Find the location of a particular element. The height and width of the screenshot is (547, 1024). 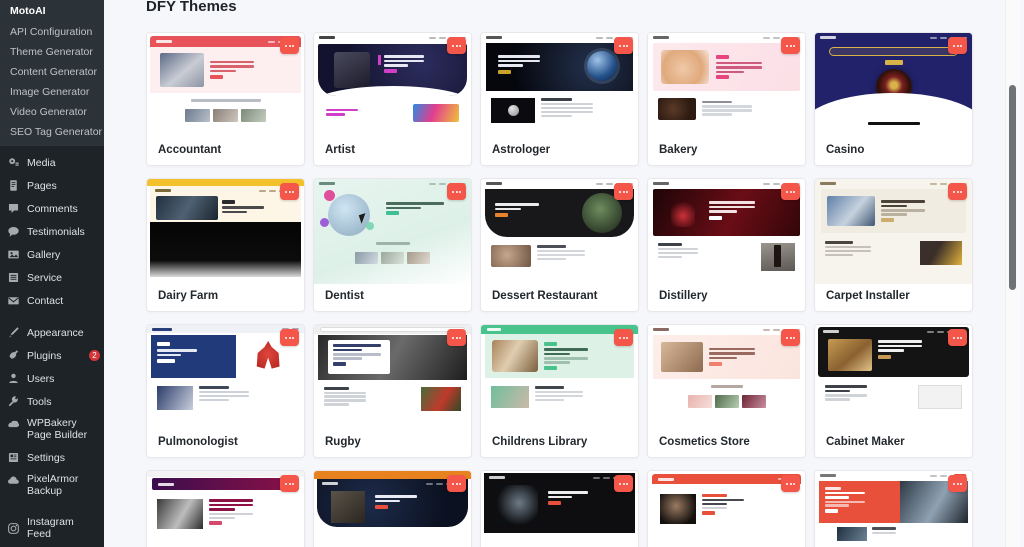

sidebar-item-label: Gallery is located at coordinates (44, 254).